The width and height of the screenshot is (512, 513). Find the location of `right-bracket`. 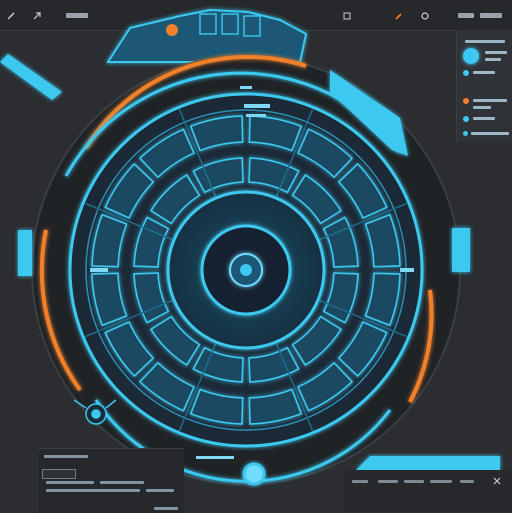

right-bracket is located at coordinates (461, 250).